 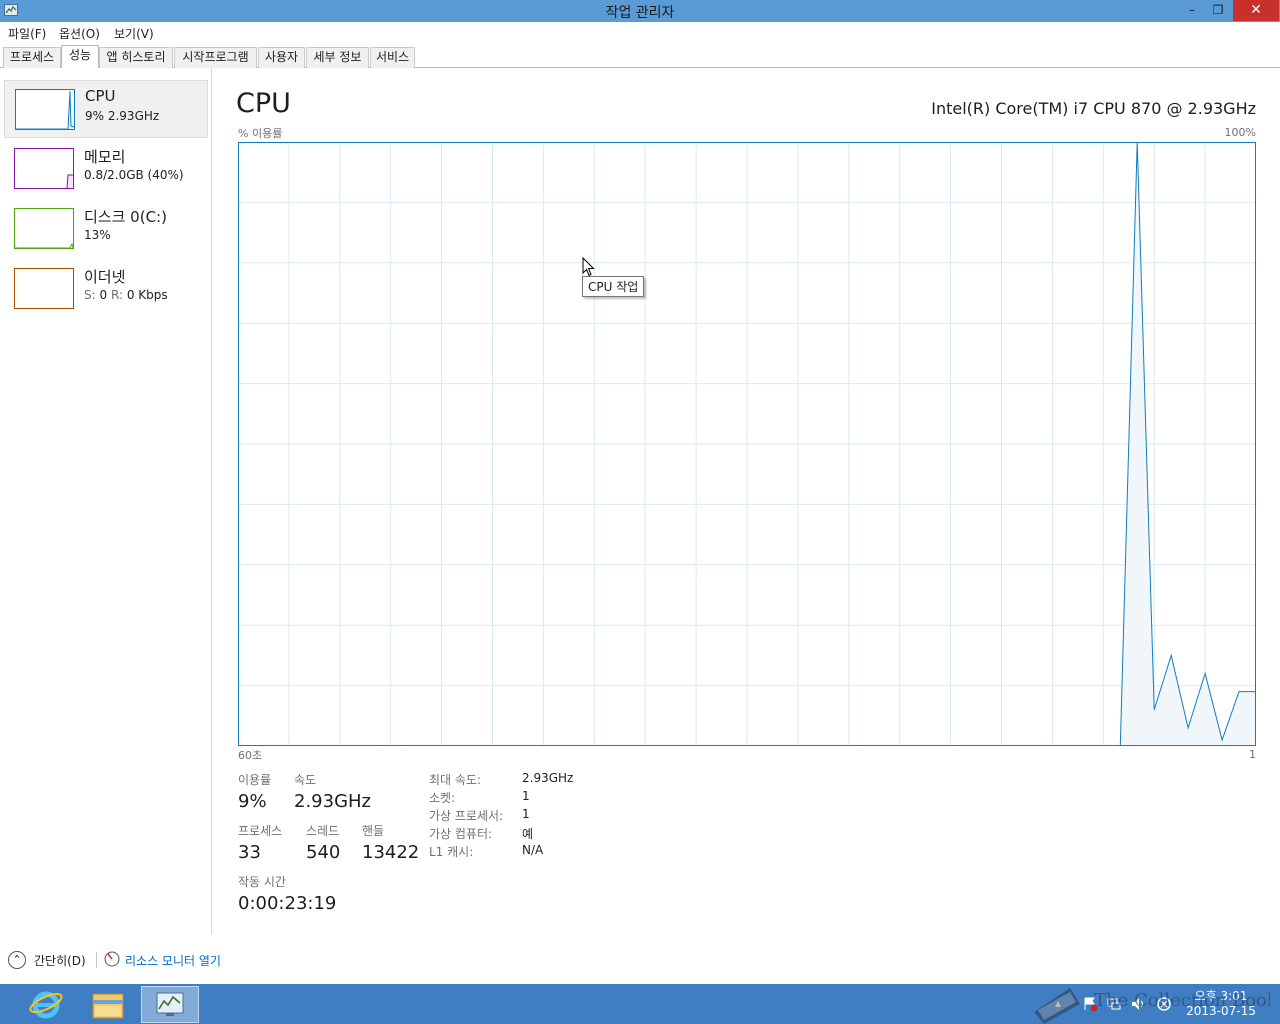 I want to click on cpu-model-name: Intel(R) Core(TM) i7 CPU 870 @ 2.93GHz, so click(x=1093, y=108).